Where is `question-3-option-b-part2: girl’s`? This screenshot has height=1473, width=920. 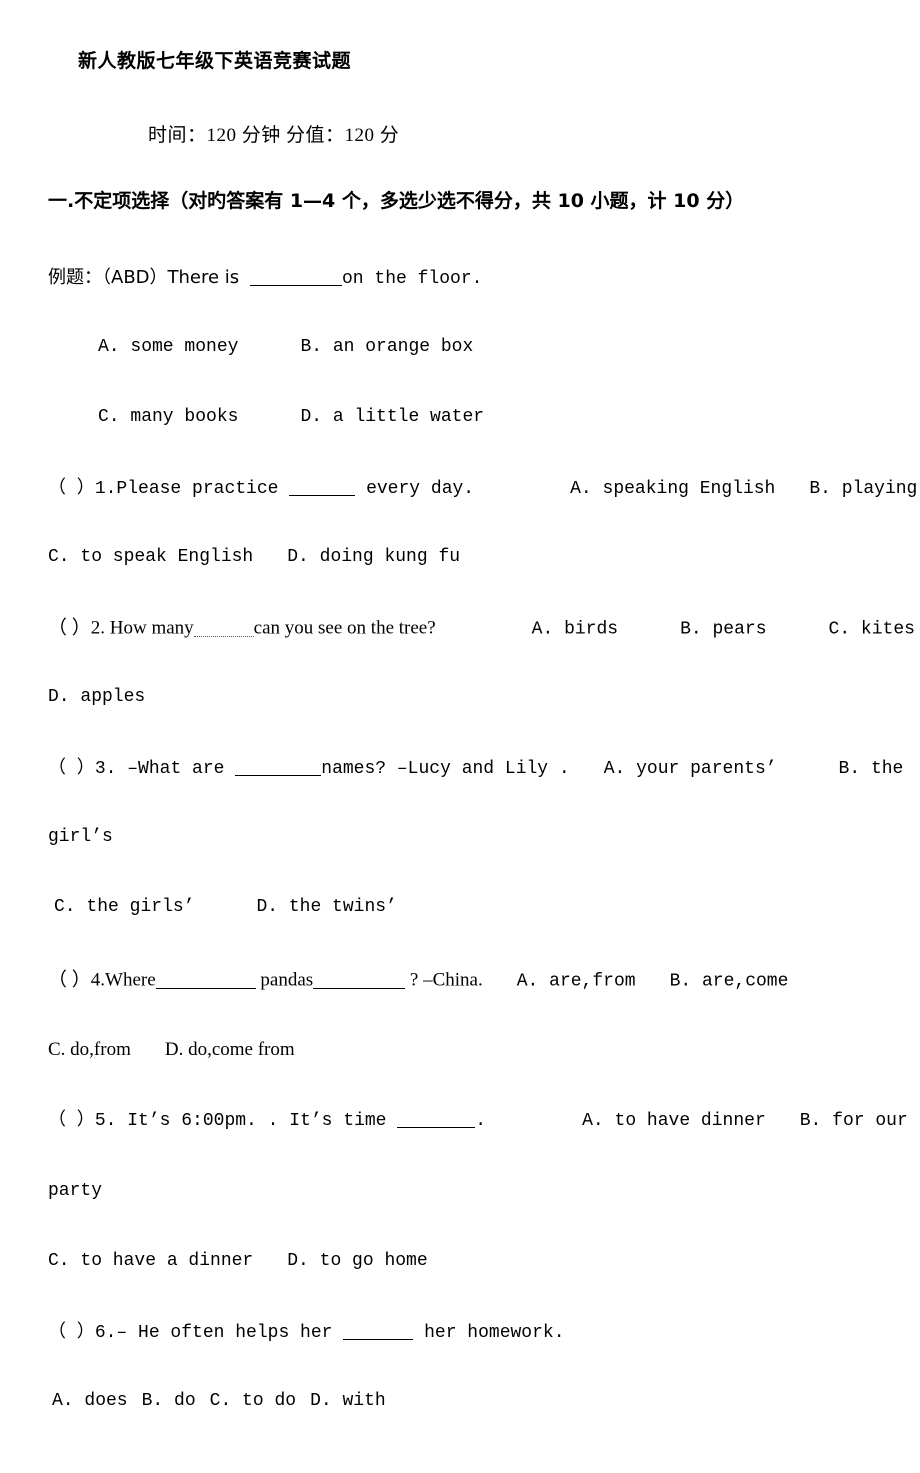
question-3-option-b-part2: girl’s is located at coordinates (80, 837).